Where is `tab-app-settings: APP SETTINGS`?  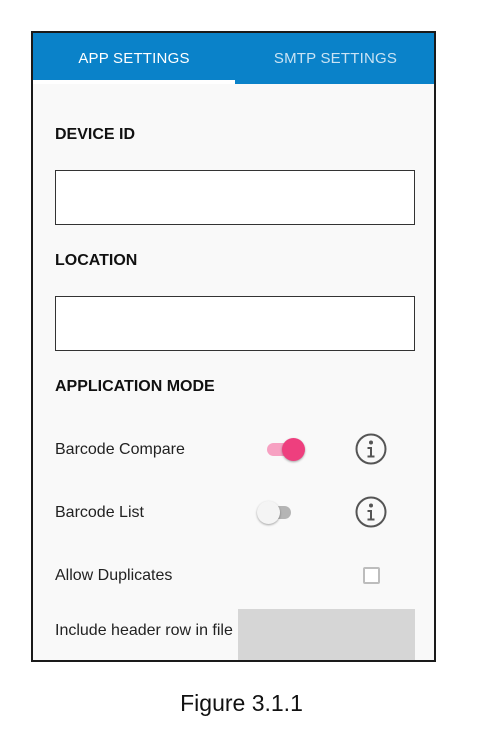 tab-app-settings: APP SETTINGS is located at coordinates (134, 58).